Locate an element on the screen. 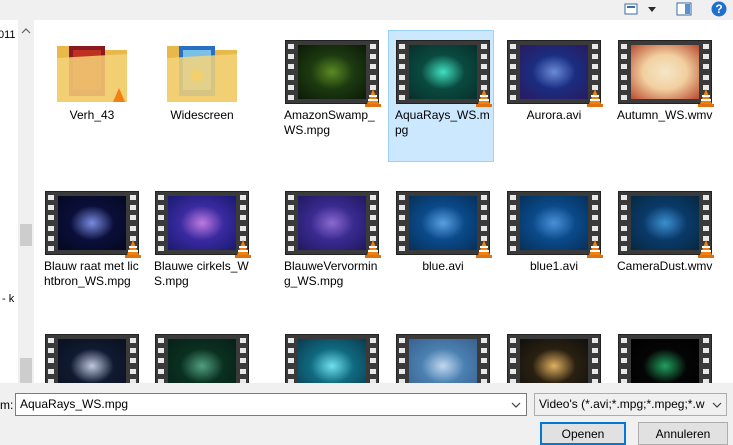  file-name-label: Widescreen is located at coordinates (202, 115).